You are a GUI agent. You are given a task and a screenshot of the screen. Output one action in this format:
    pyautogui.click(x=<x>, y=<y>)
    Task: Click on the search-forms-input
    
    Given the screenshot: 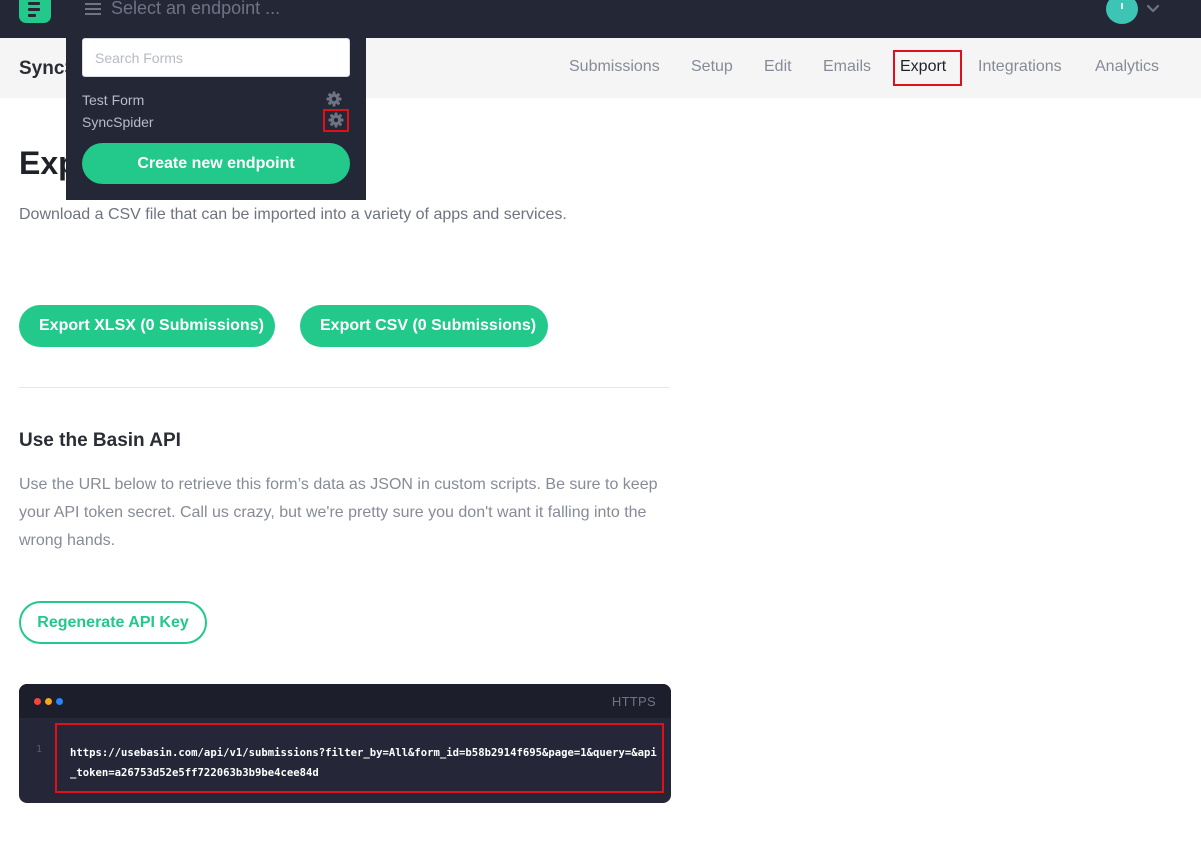 What is the action you would take?
    pyautogui.click(x=216, y=57)
    